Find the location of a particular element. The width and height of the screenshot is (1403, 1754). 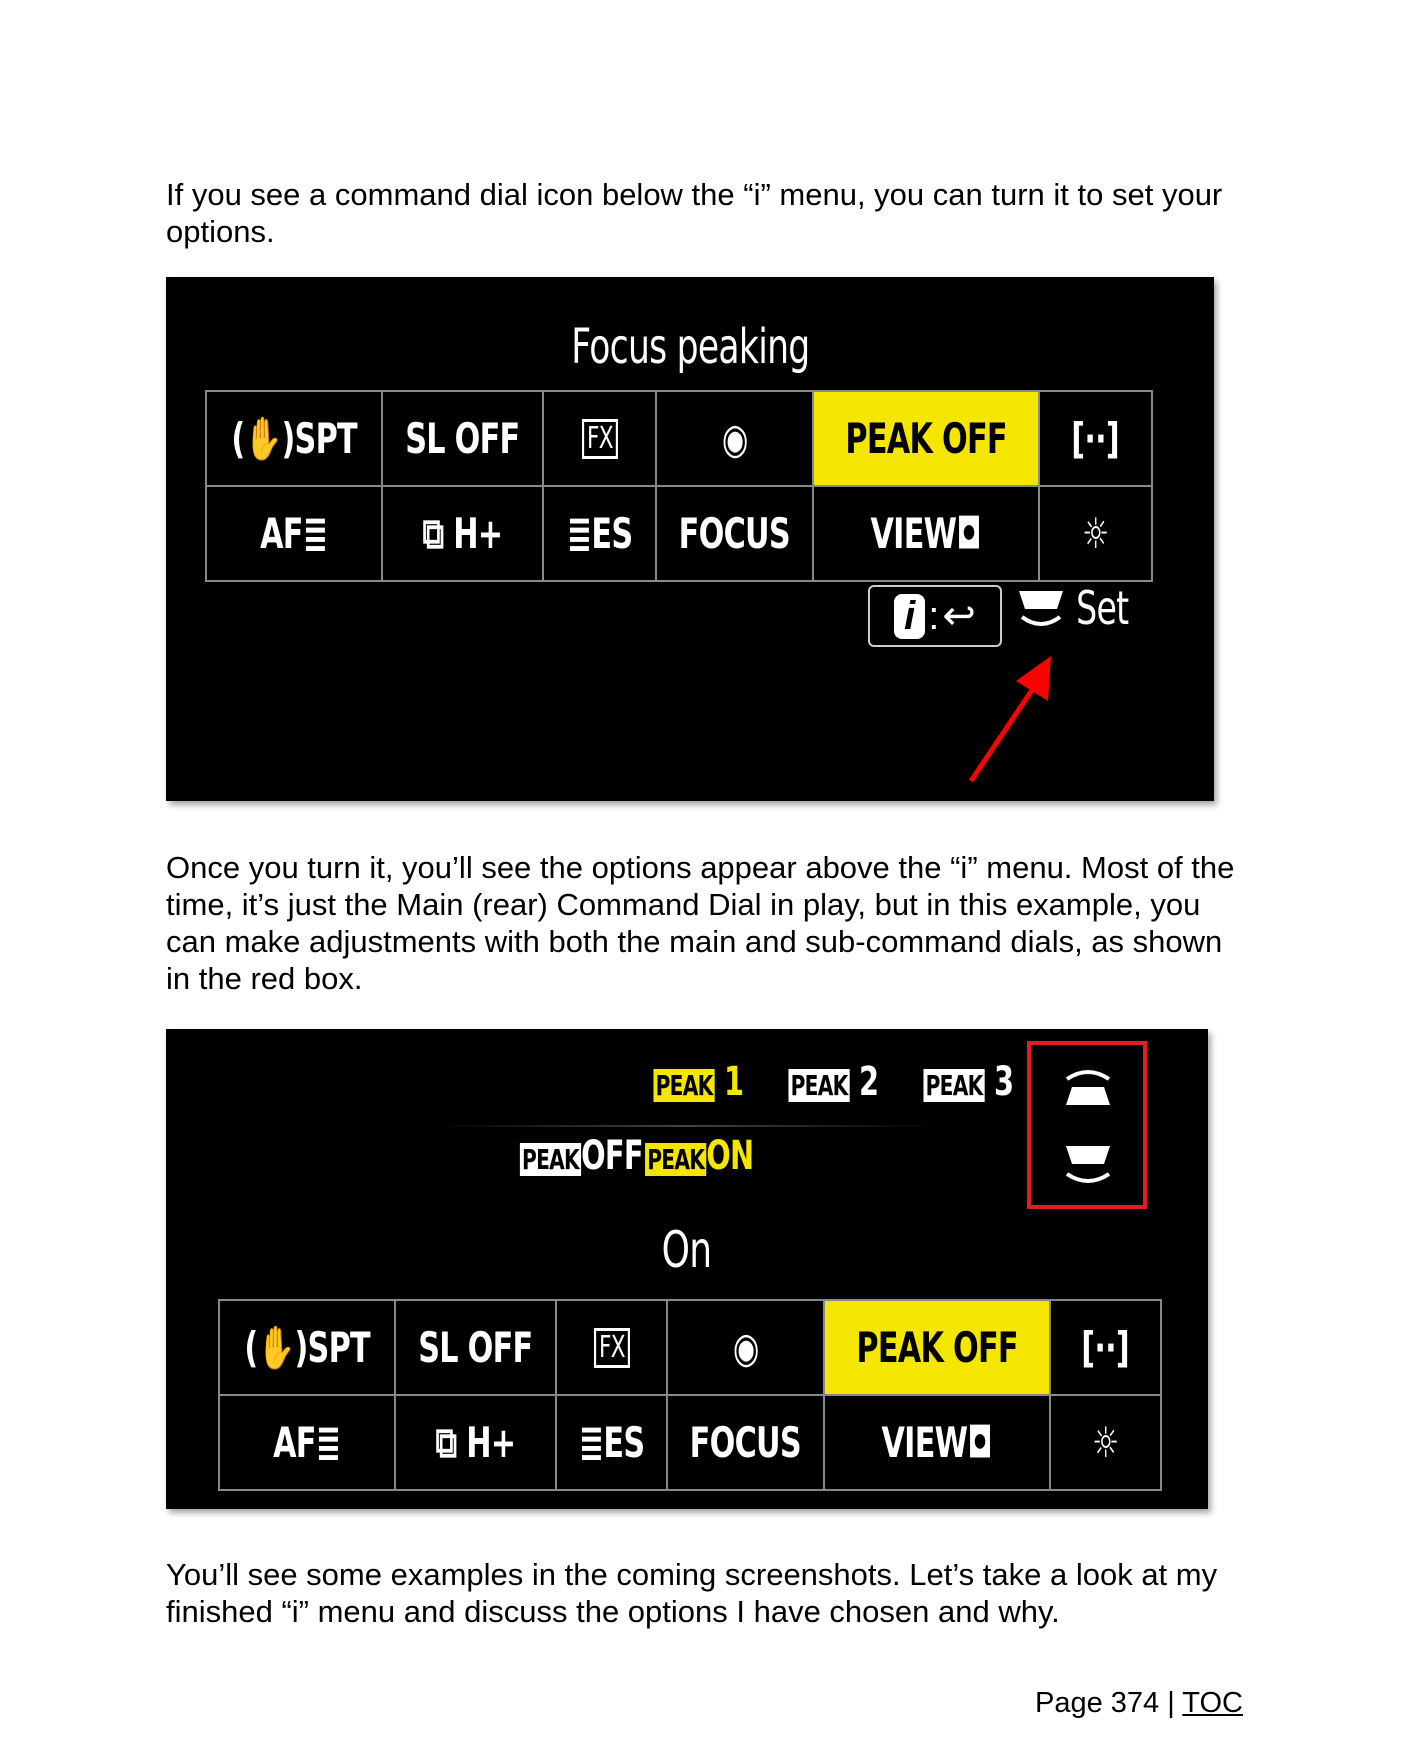

current-value: On is located at coordinates (687, 1250).